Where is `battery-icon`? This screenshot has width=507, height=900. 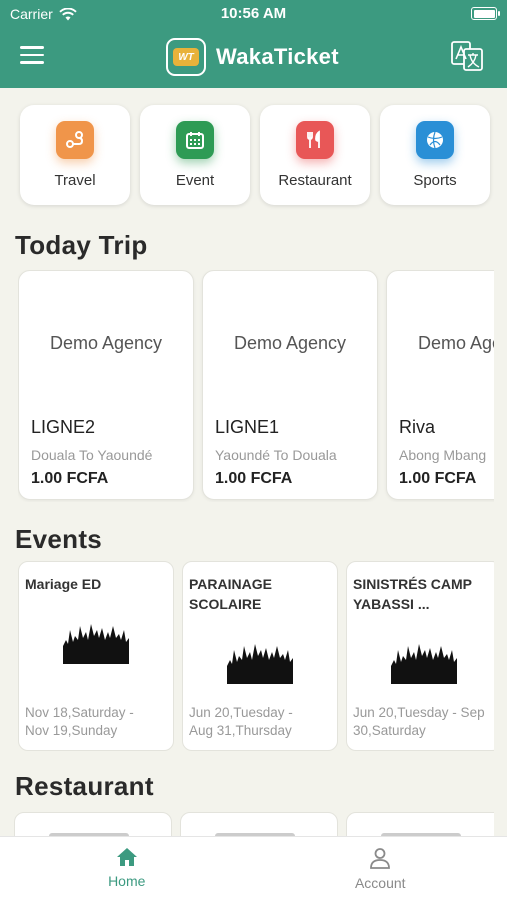 battery-icon is located at coordinates (485, 13).